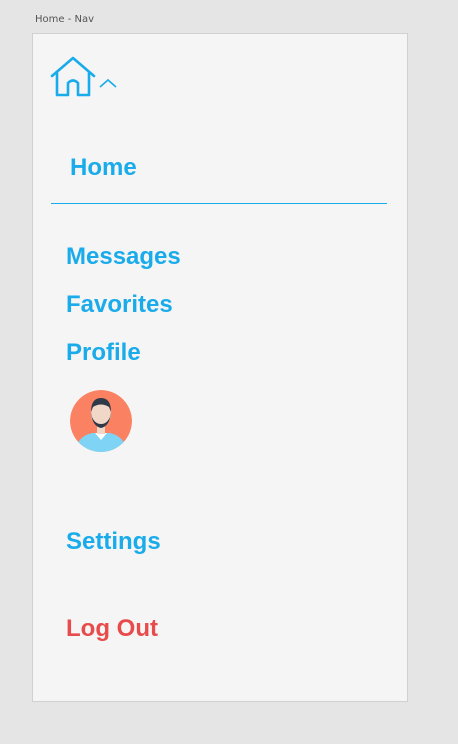 This screenshot has height=744, width=458. I want to click on nav-item-messages: Messages, so click(123, 257).